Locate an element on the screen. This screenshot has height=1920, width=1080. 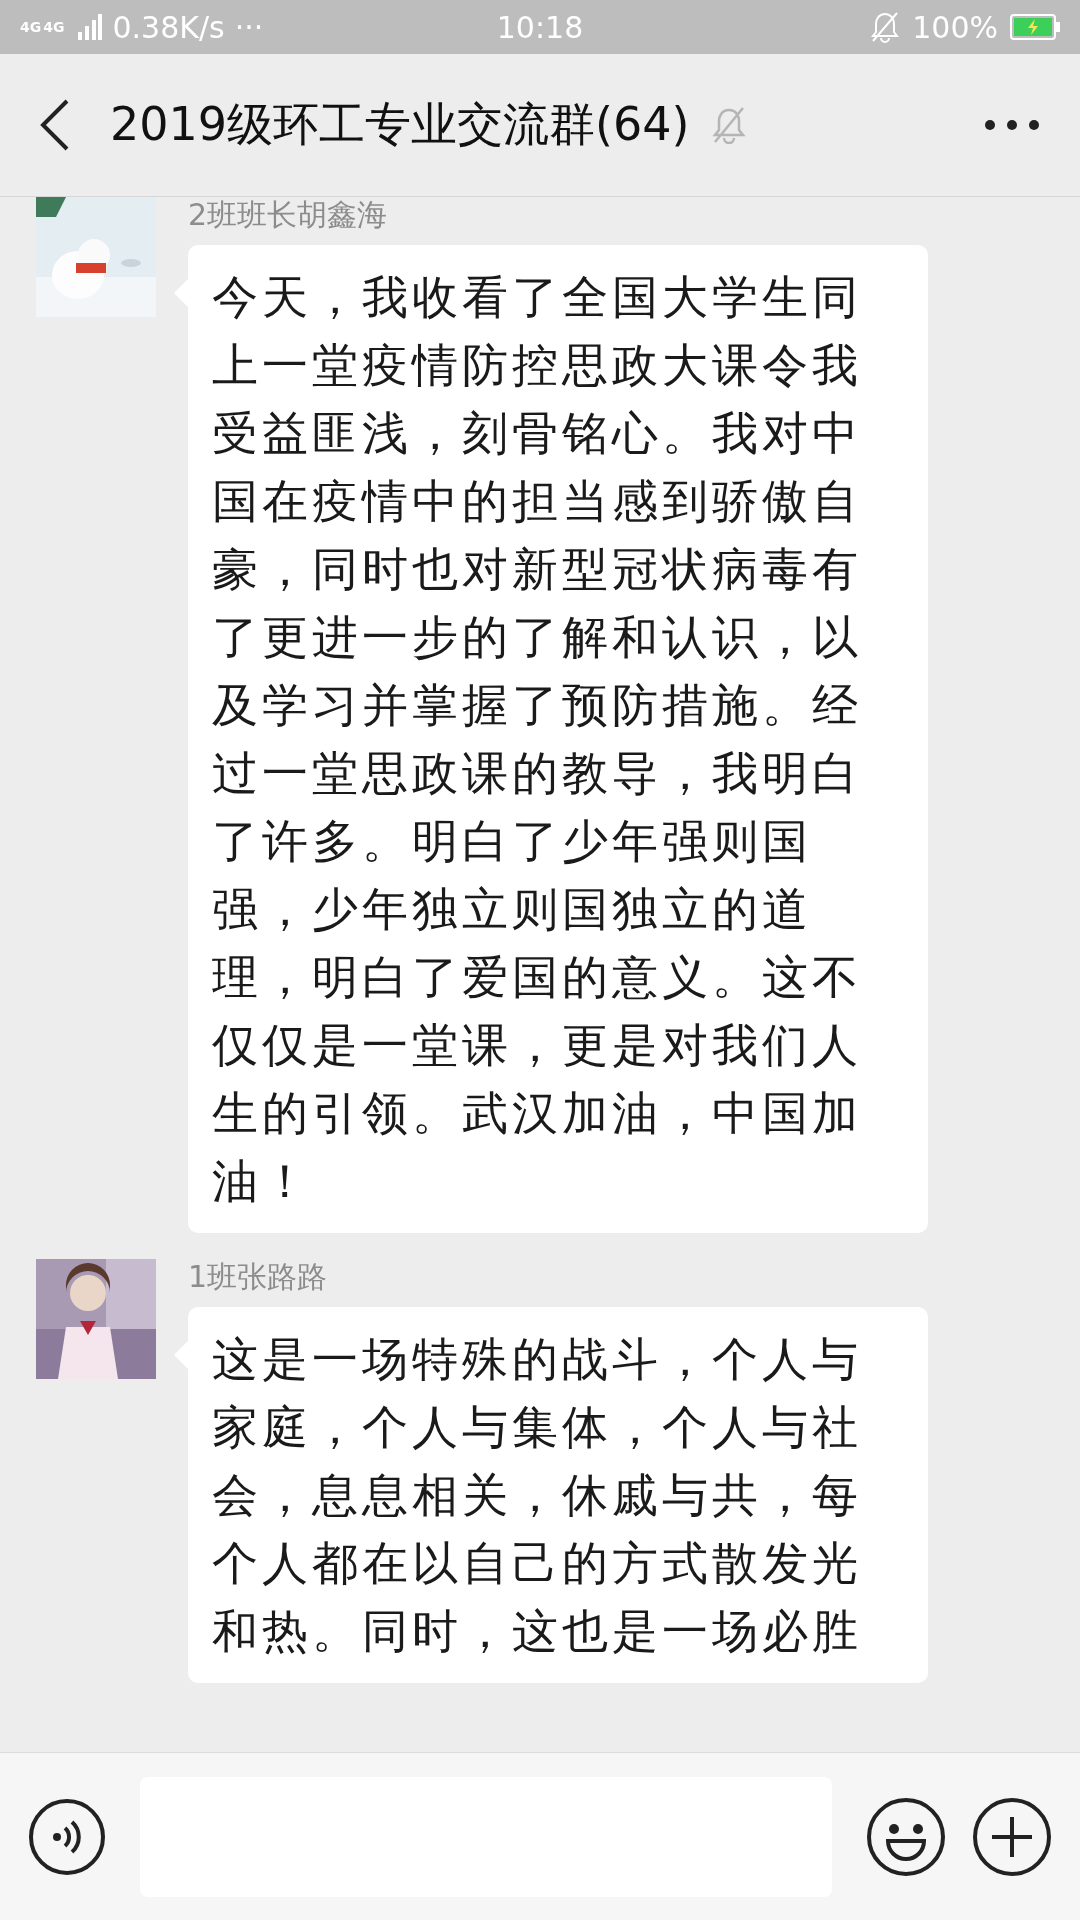
sender-name: 1班张路路 is located at coordinates (258, 1277).